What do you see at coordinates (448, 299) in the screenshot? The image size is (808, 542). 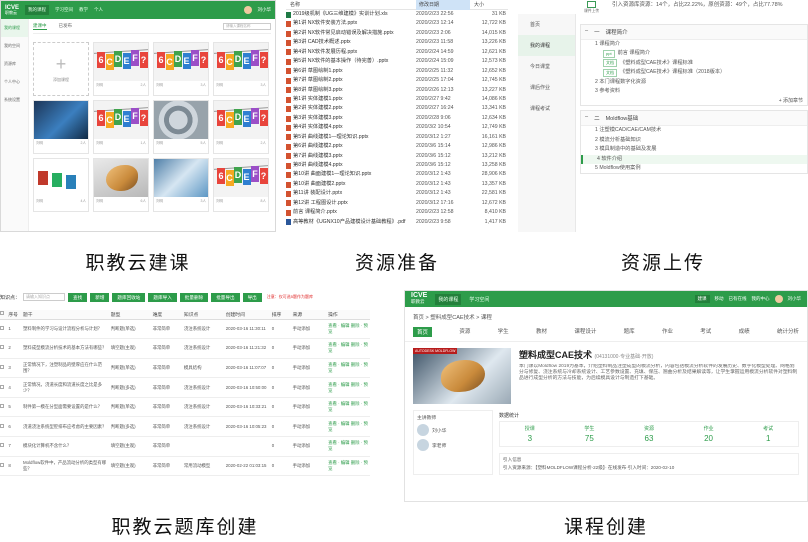 I see `nav-my-courses: 我的课程` at bounding box center [448, 299].